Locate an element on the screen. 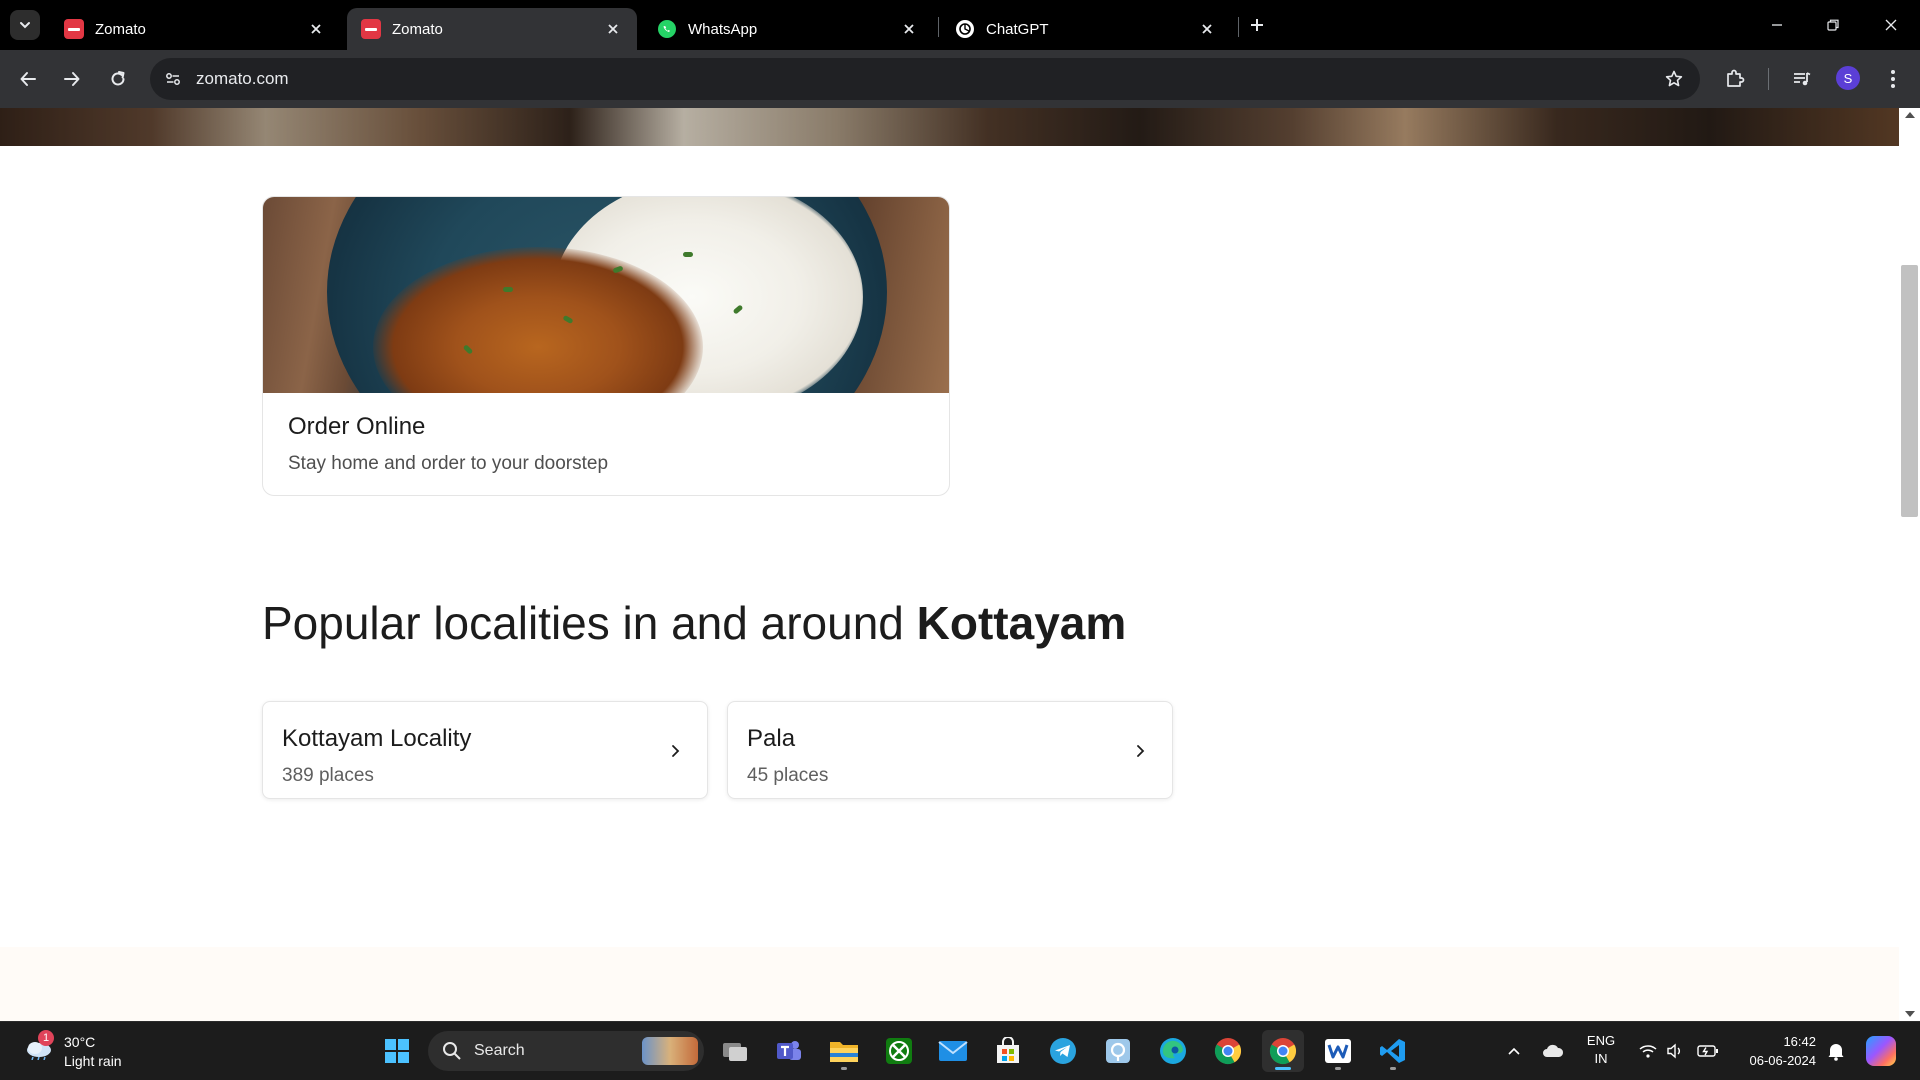 This screenshot has height=1080, width=1920. battery-tray is located at coordinates (1708, 1051).